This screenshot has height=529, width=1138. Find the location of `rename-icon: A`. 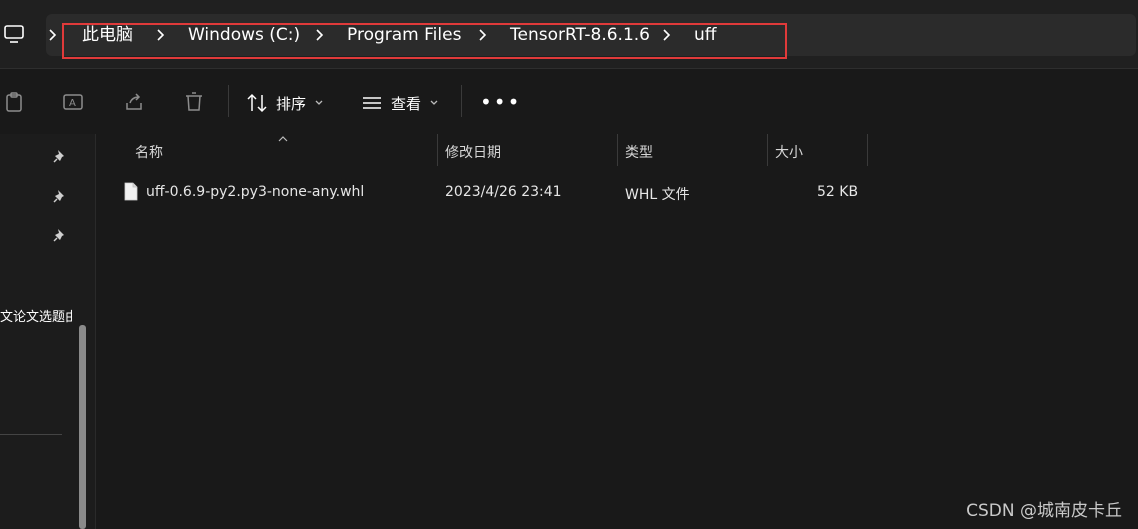

rename-icon: A is located at coordinates (73, 102).